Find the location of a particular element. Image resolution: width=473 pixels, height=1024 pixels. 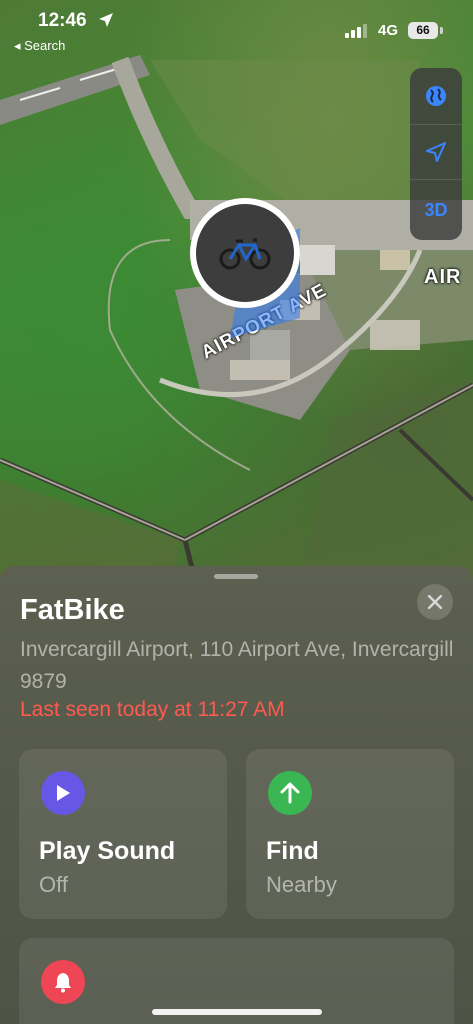

clock: 12:46 is located at coordinates (62, 20).